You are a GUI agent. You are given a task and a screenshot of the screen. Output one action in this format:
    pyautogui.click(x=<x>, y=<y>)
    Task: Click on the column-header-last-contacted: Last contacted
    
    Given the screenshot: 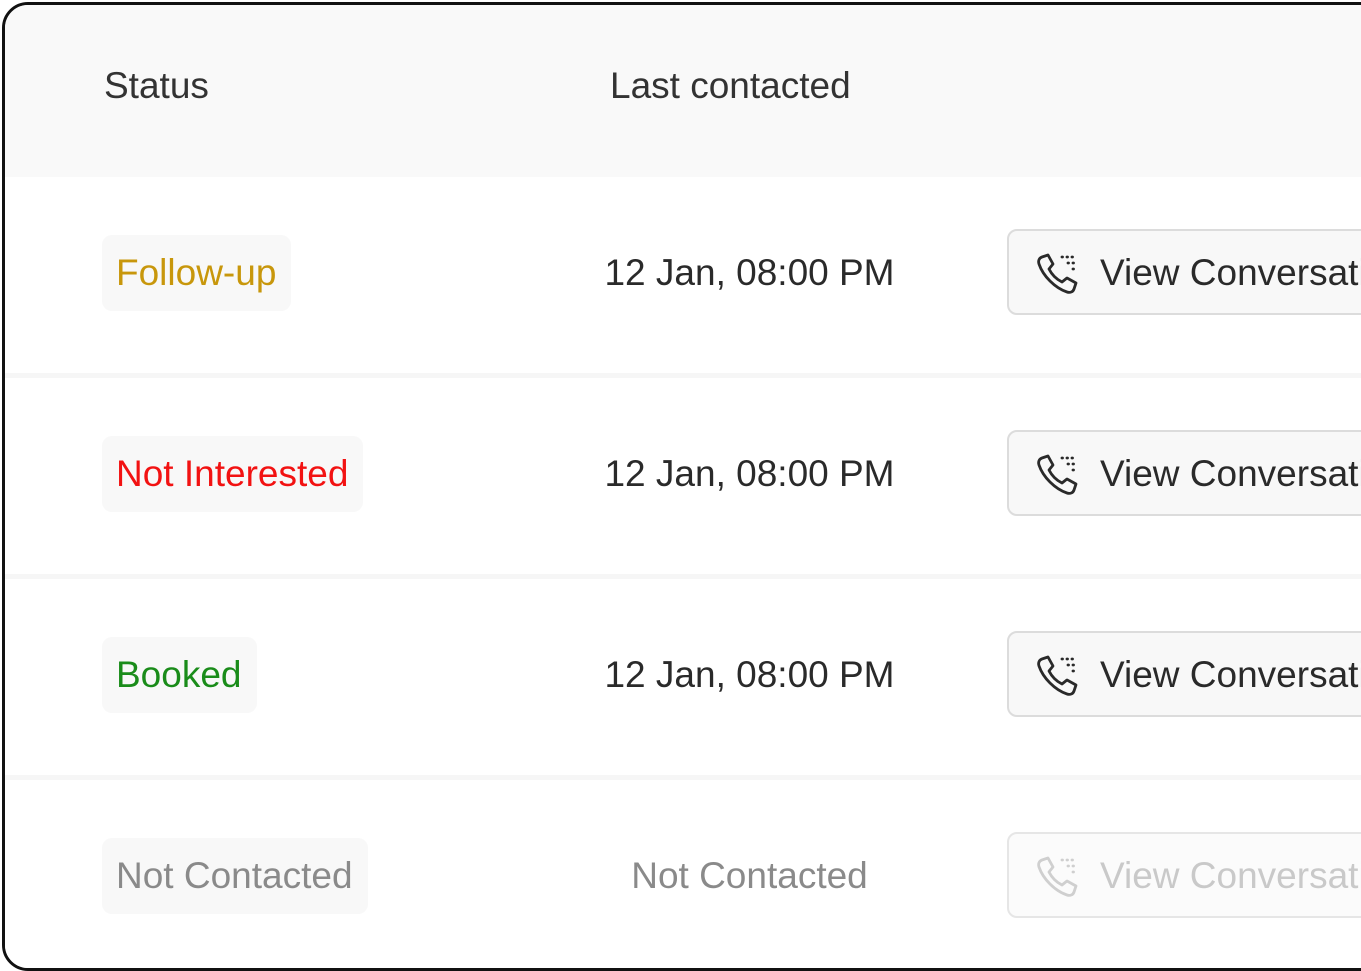 What is the action you would take?
    pyautogui.click(x=730, y=86)
    